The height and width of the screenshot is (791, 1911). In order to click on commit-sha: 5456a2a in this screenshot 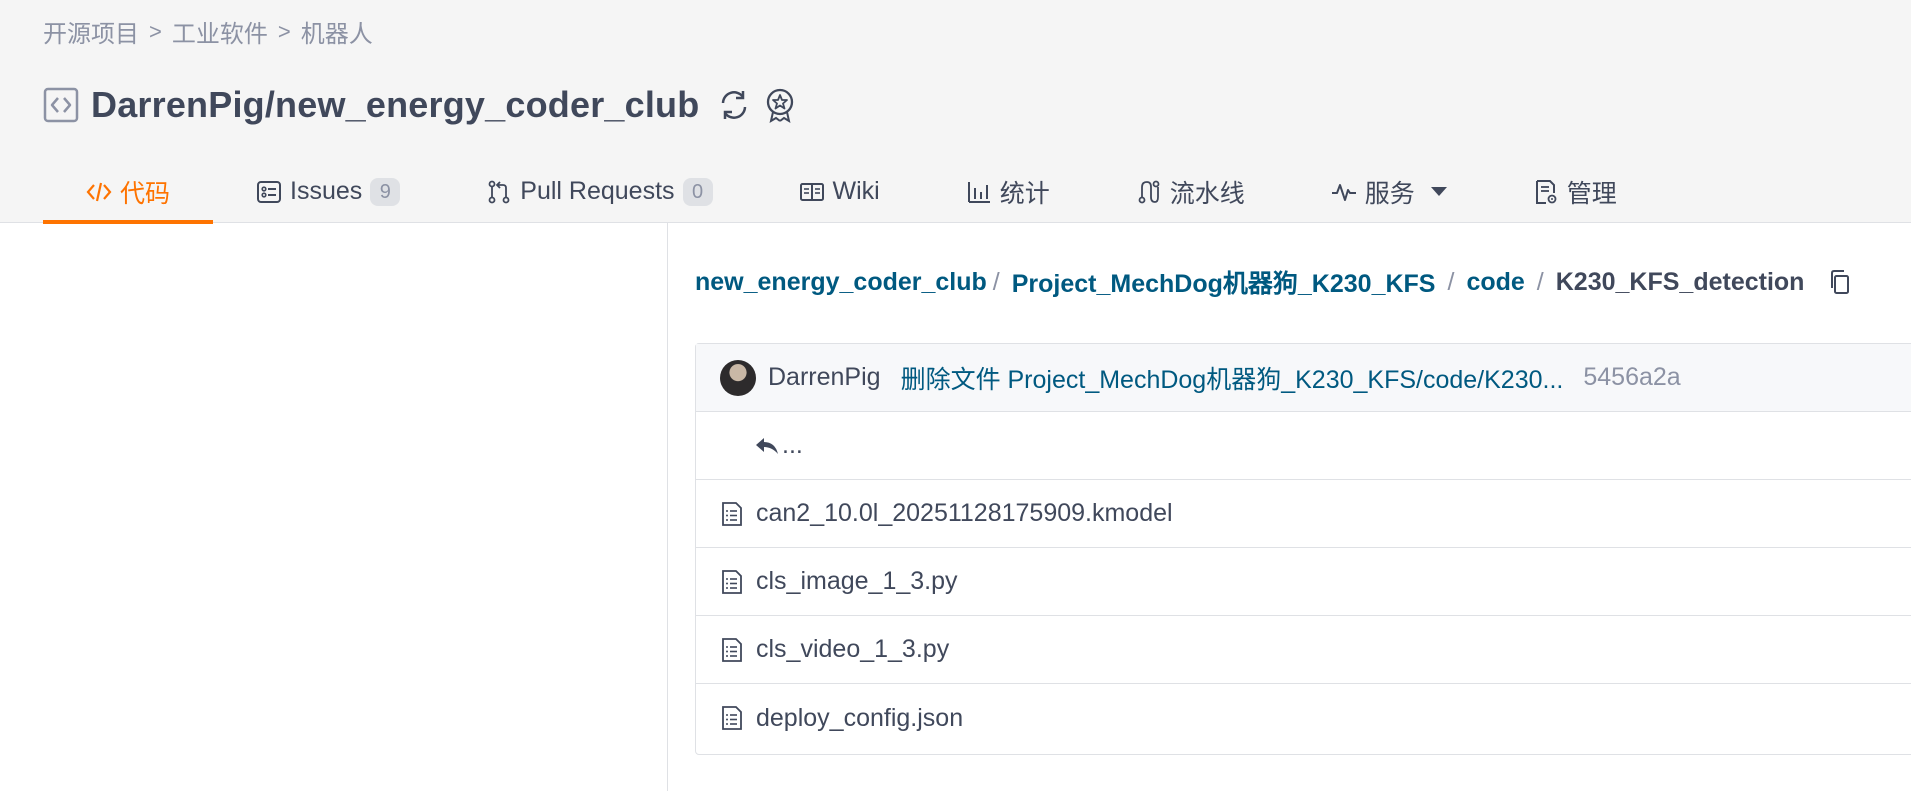, I will do `click(1631, 377)`.